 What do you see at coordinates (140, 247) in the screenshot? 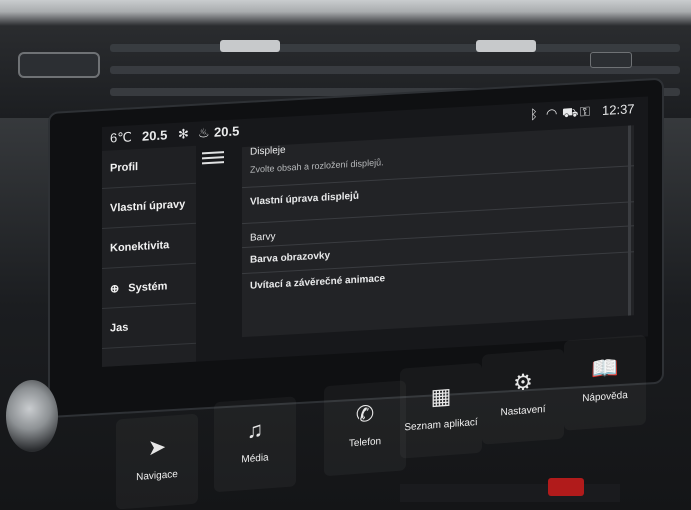
I see `sidebar-item-label: Konektivita` at bounding box center [140, 247].